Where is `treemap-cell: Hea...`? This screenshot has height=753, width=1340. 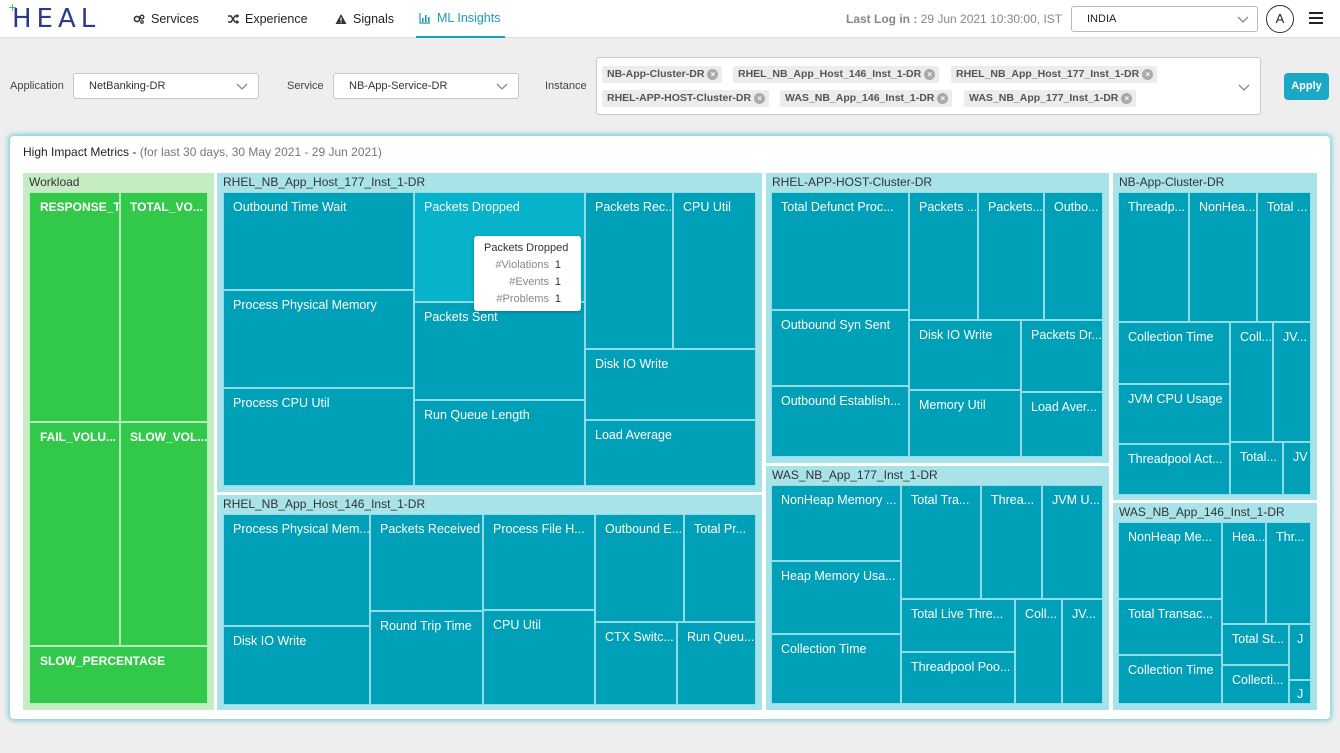
treemap-cell: Hea... is located at coordinates (1244, 573).